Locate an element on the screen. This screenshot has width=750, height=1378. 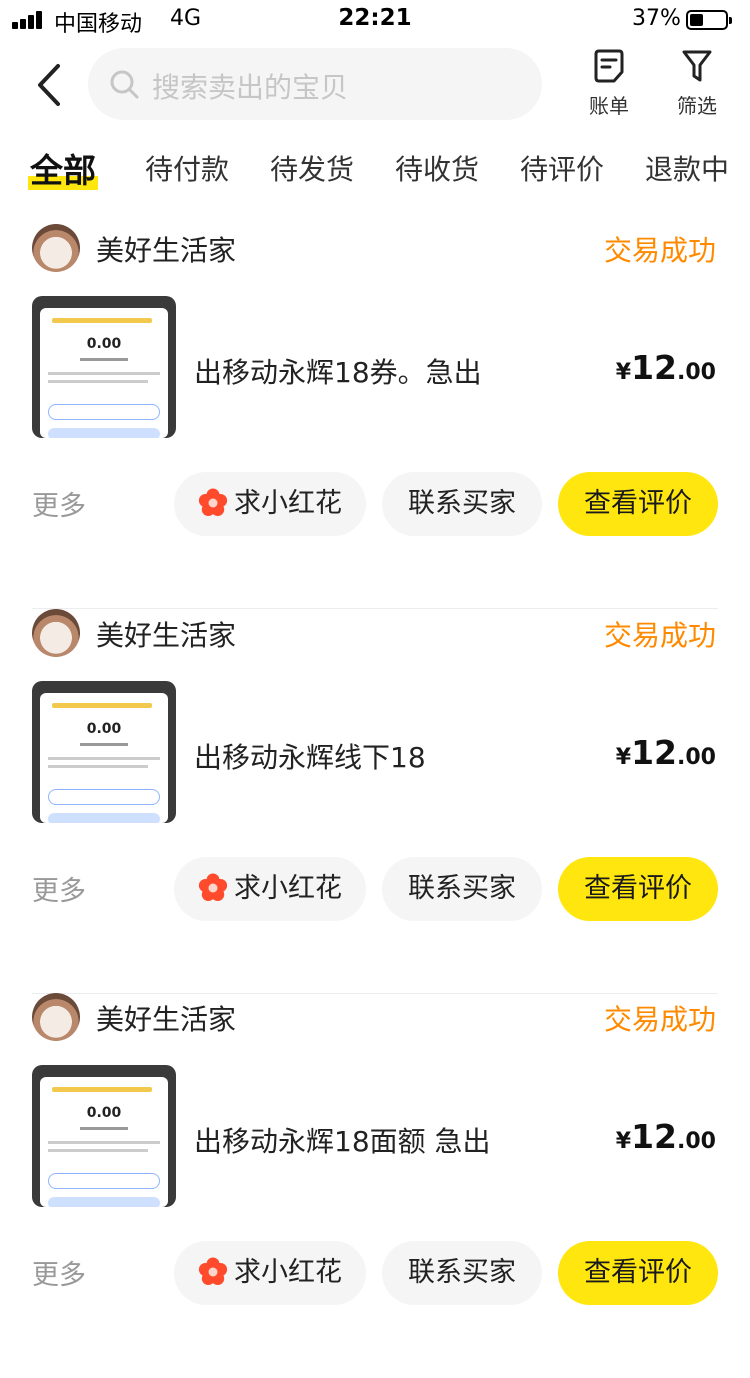
search-placeholder: 搜索卖出的宝贝 is located at coordinates (250, 87).